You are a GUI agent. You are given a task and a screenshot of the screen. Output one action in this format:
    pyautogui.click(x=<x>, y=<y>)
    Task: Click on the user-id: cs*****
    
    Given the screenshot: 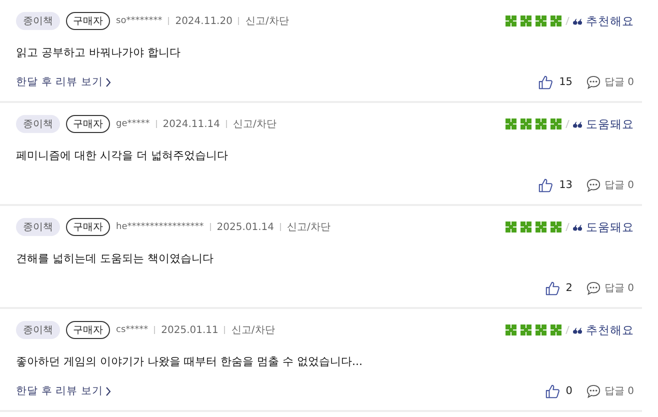 What is the action you would take?
    pyautogui.click(x=132, y=330)
    